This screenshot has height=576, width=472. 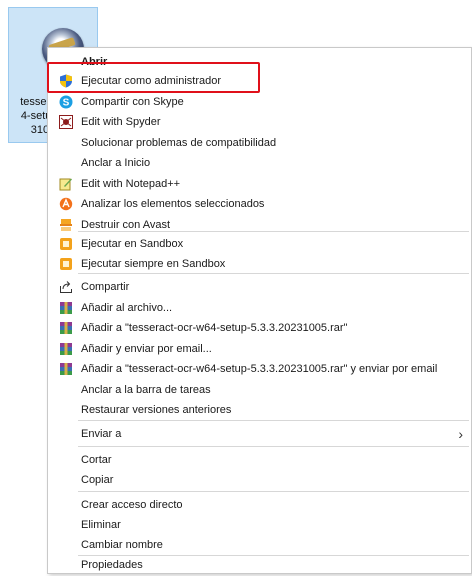 What do you see at coordinates (259, 244) in the screenshot?
I see `menu-item-run-sandbox: Ejecutar en Sandbox` at bounding box center [259, 244].